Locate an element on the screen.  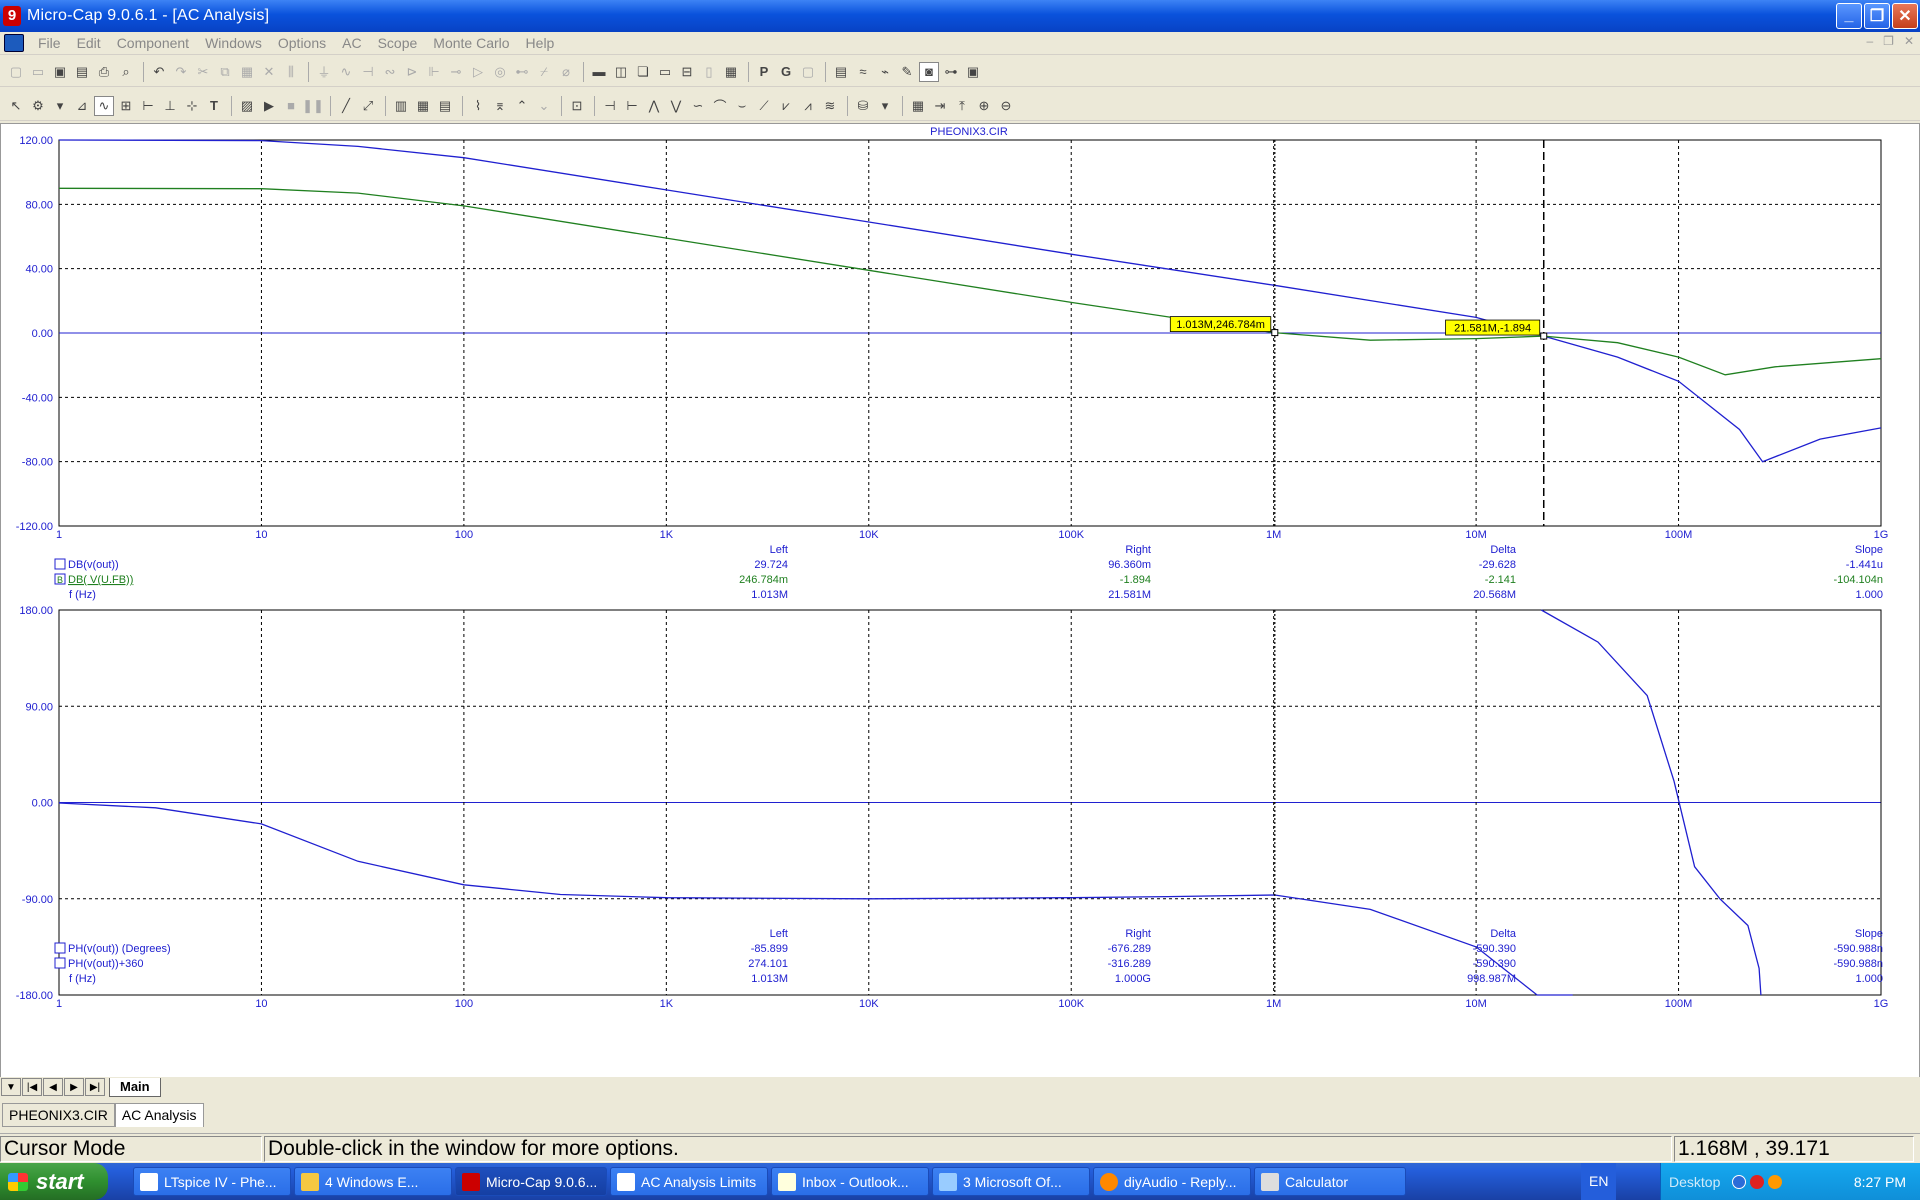
vertical-tag-icon: ⊥ is located at coordinates (170, 106).